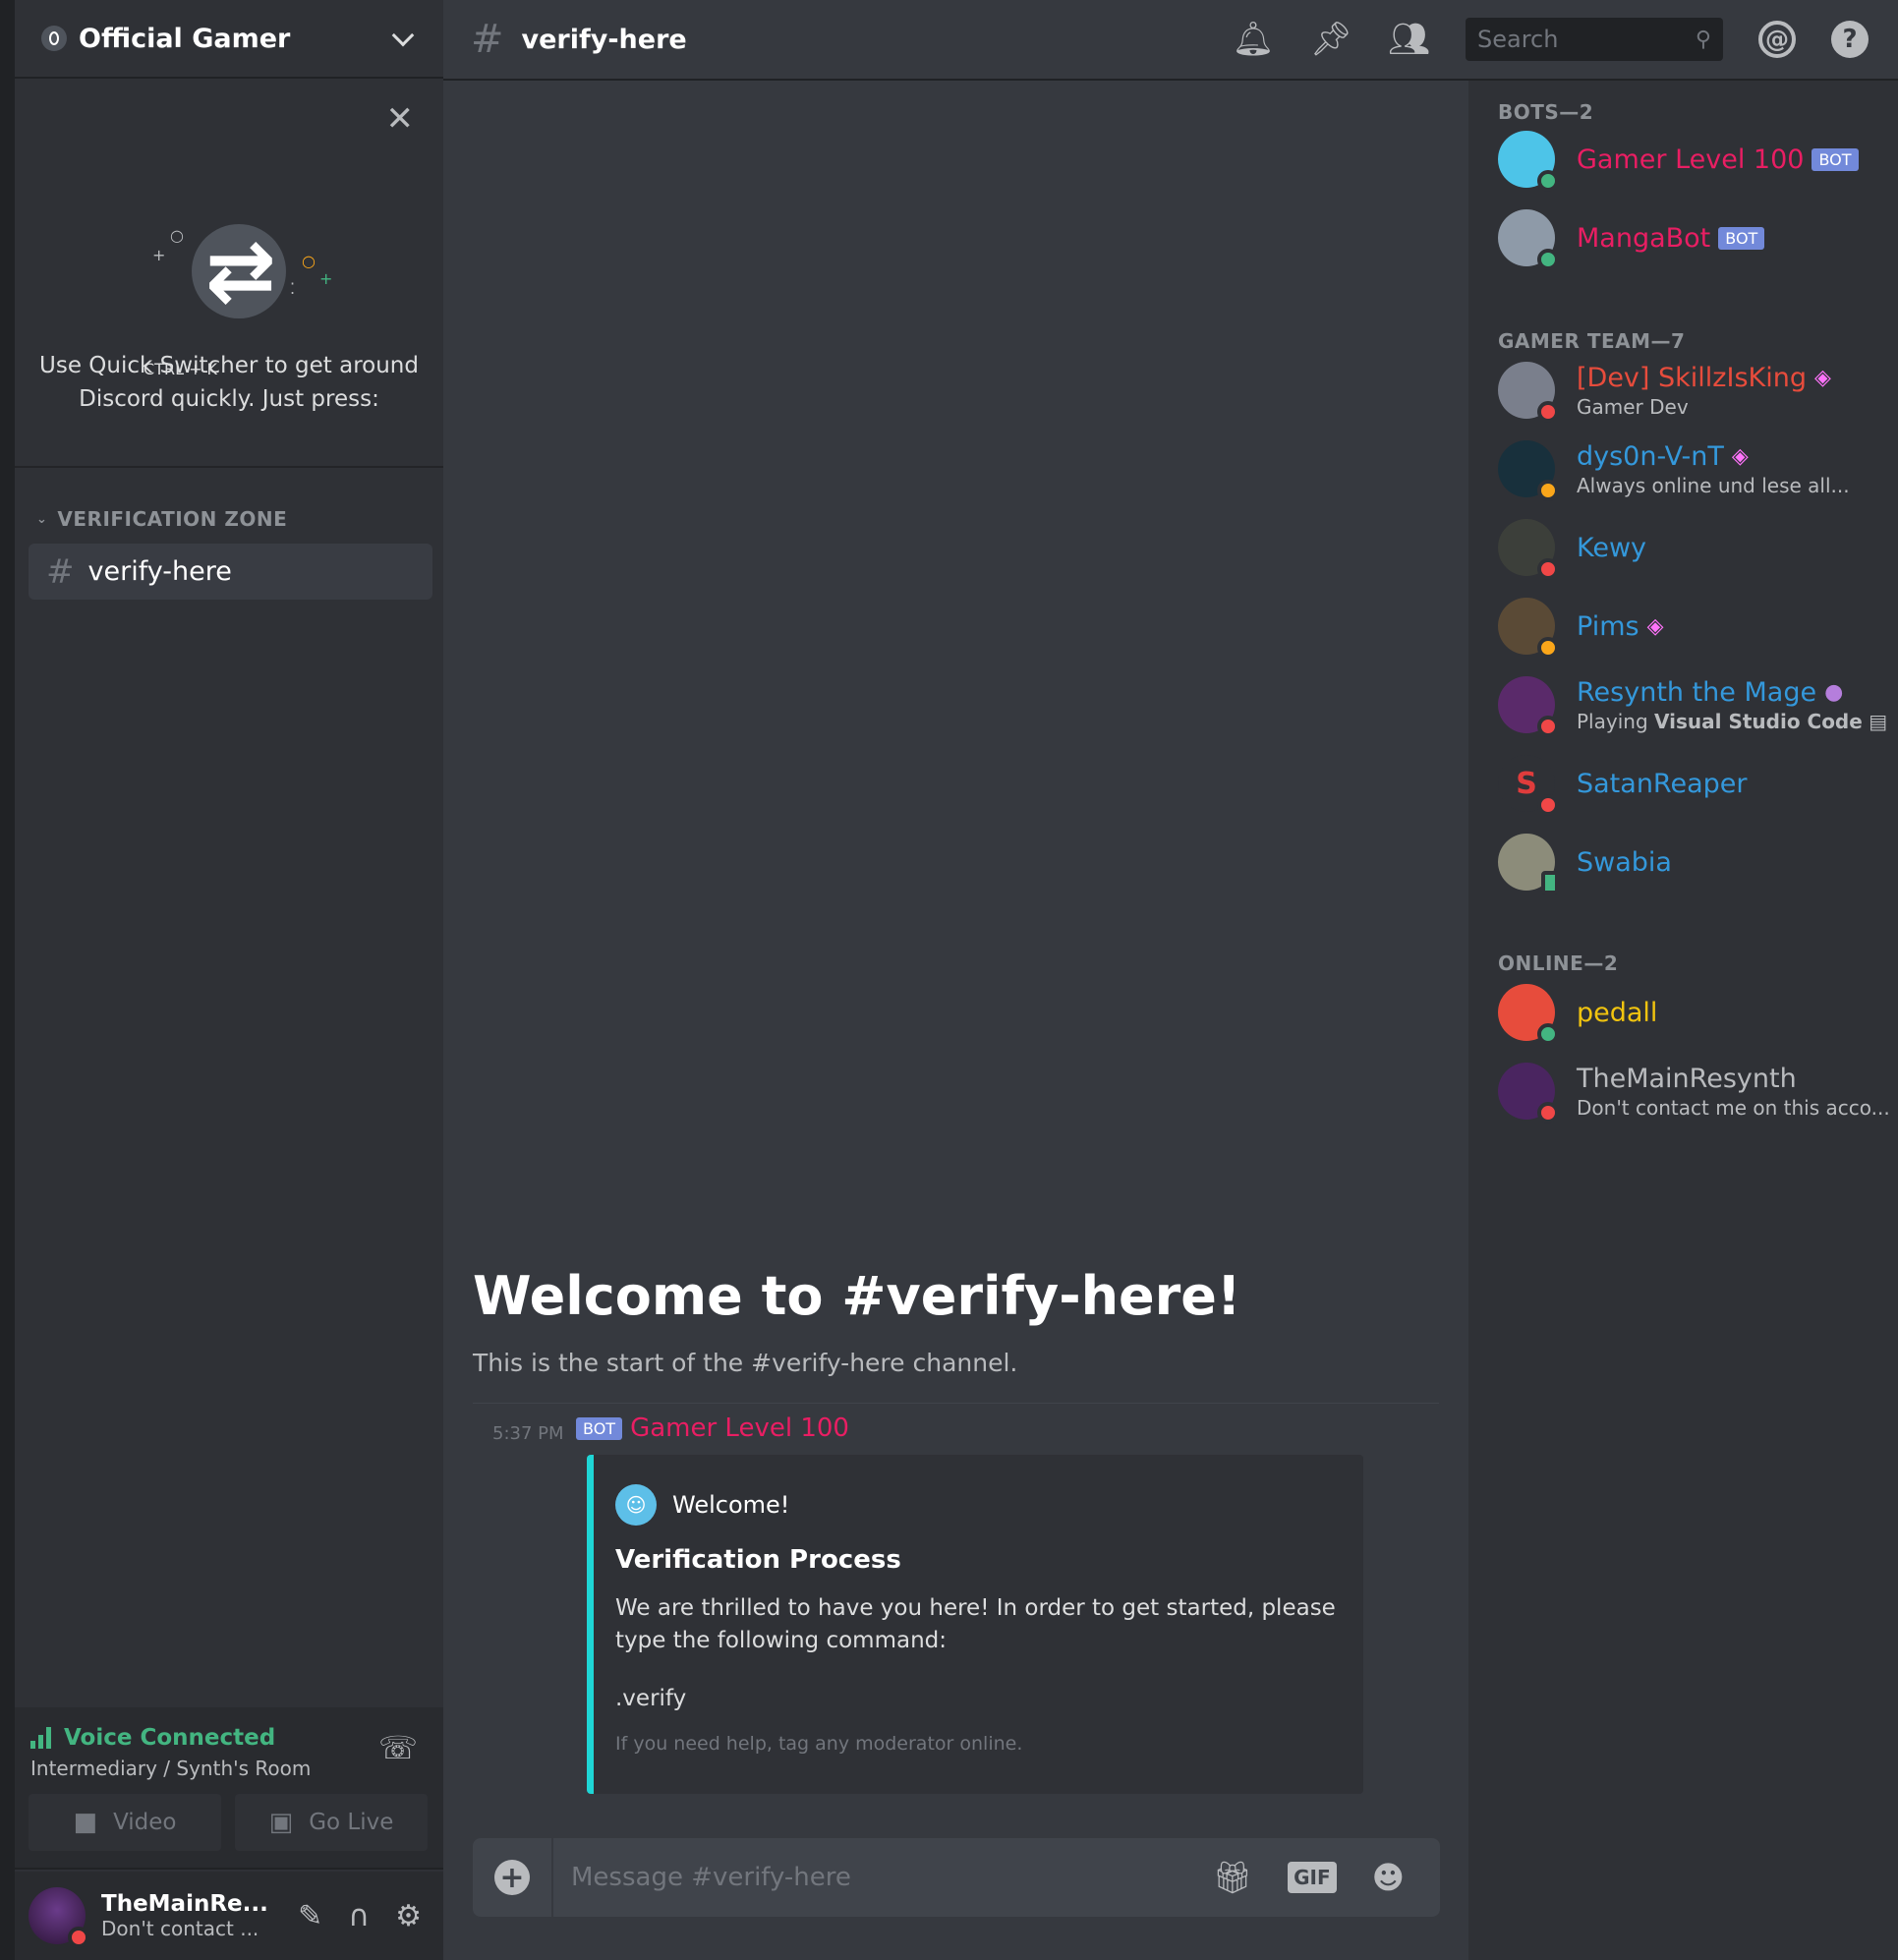 The image size is (1898, 1960). Describe the element at coordinates (1834, 692) in the screenshot. I see `crystal-ball-icon: ●` at that location.